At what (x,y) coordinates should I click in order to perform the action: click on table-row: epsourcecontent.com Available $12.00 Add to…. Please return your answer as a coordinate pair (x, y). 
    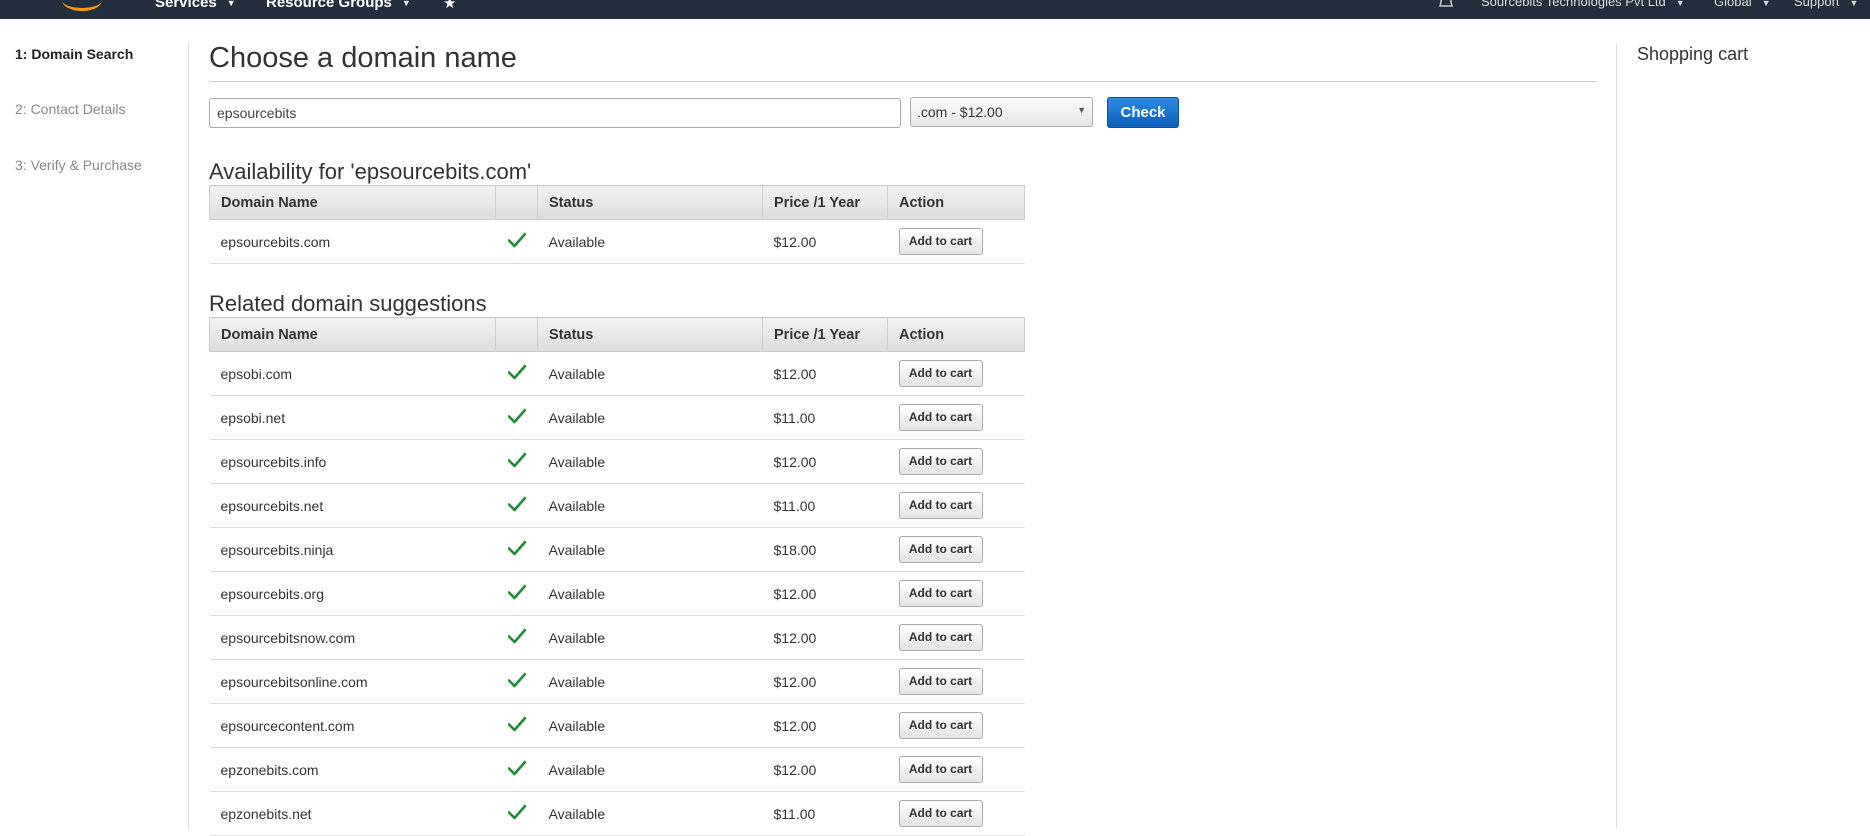
    Looking at the image, I should click on (617, 725).